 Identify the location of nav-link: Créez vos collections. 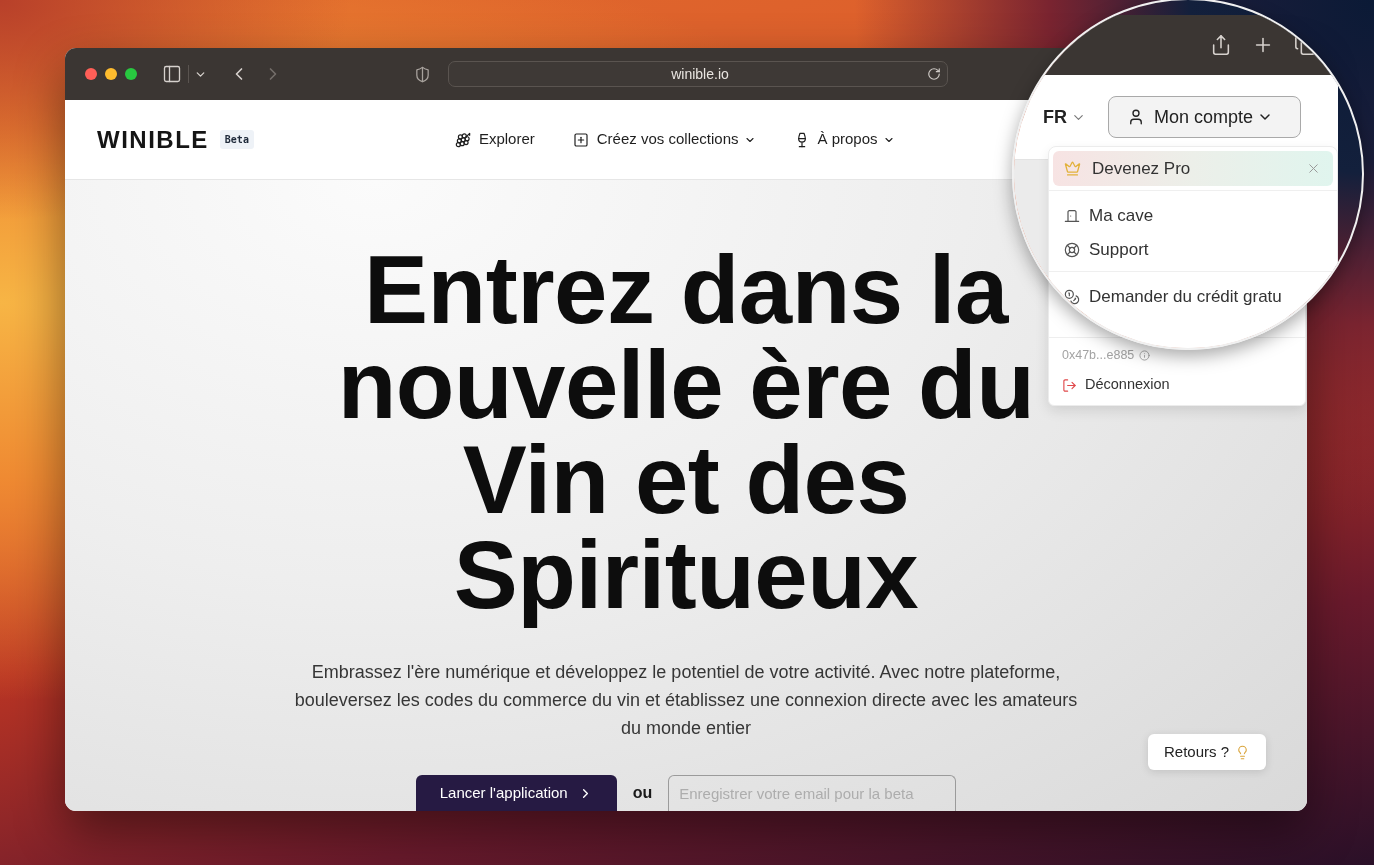
(664, 139).